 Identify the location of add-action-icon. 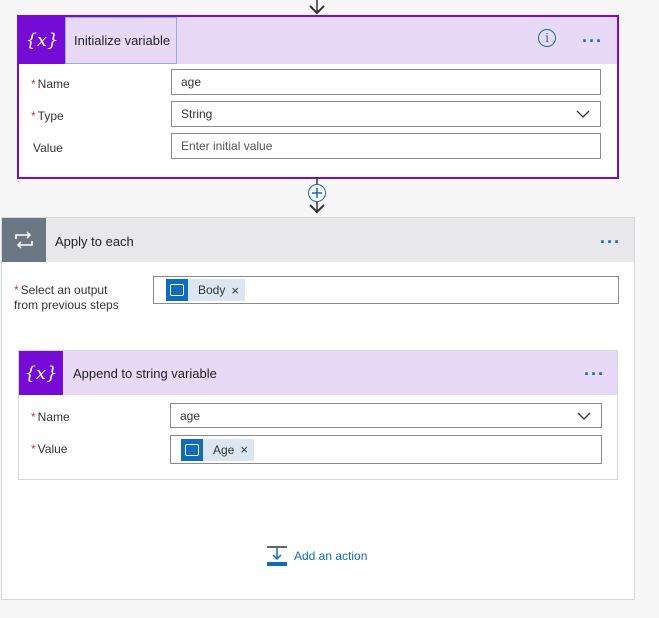
(277, 556).